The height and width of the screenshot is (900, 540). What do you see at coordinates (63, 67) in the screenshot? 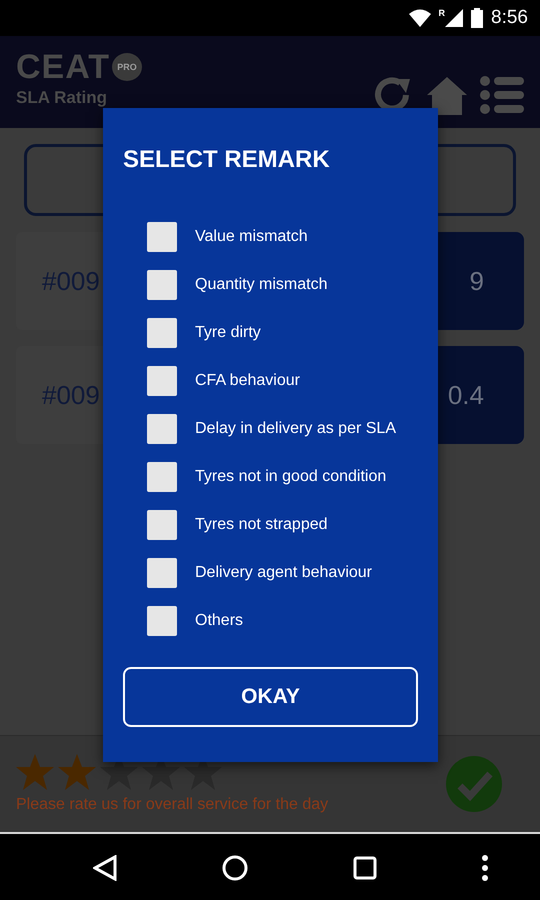
I see `app-logo: CEAT` at bounding box center [63, 67].